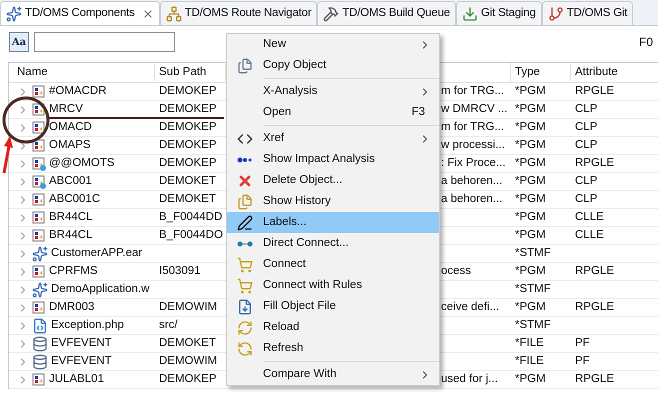 This screenshot has height=402, width=658. What do you see at coordinates (100, 289) in the screenshot?
I see `name-cell-text: DemoApplication.w` at bounding box center [100, 289].